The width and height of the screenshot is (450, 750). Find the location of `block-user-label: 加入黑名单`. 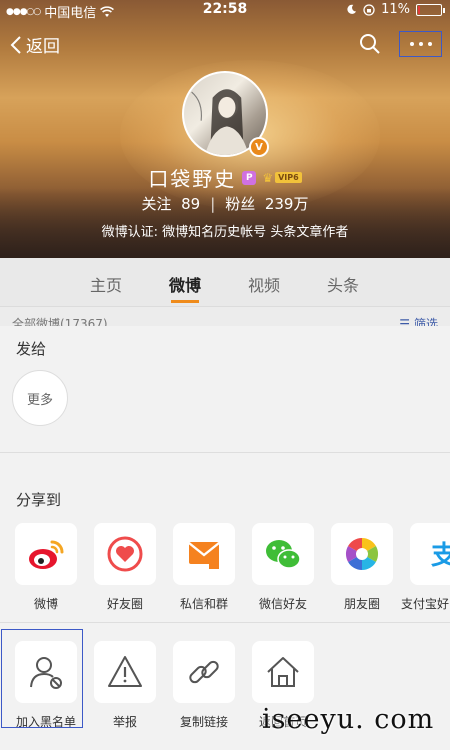

block-user-label: 加入黑名单 is located at coordinates (45, 722).